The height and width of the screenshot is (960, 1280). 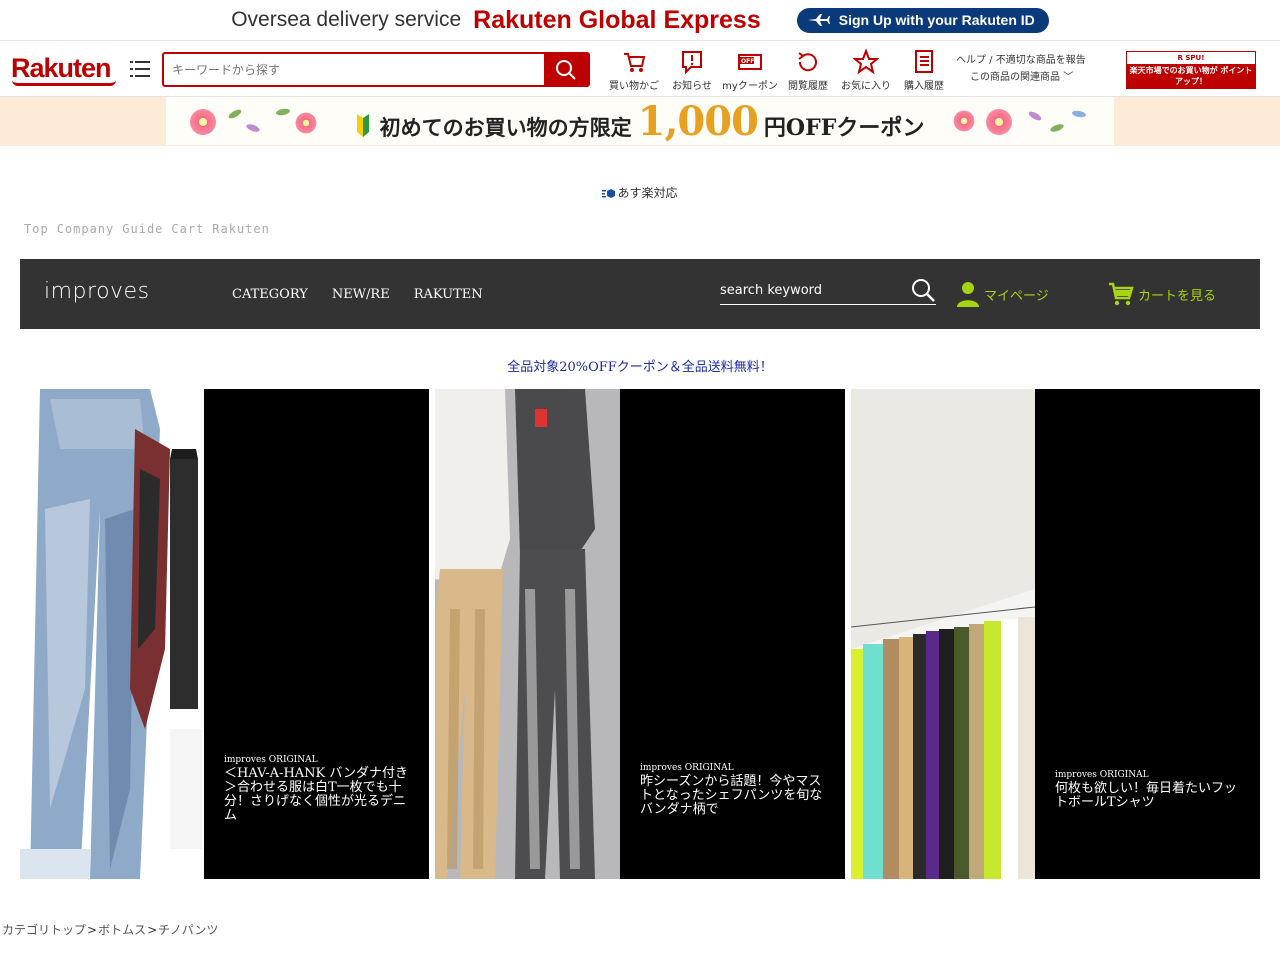 I want to click on improves-logo: improves, so click(x=97, y=291).